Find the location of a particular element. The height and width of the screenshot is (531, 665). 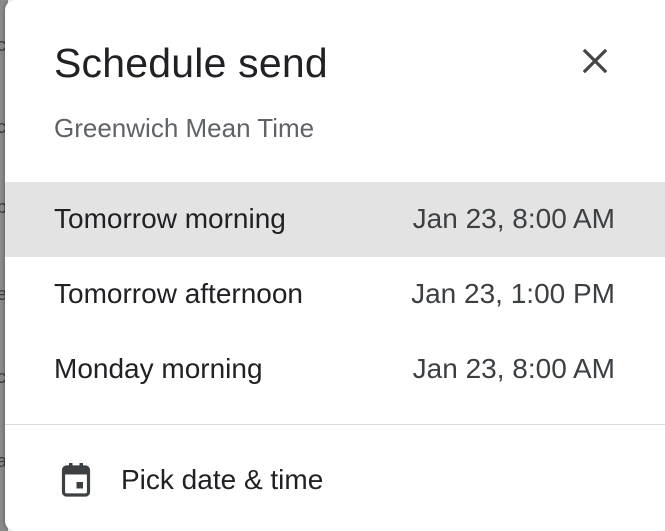

timezone-label: Greenwich Mean Time is located at coordinates (184, 128).